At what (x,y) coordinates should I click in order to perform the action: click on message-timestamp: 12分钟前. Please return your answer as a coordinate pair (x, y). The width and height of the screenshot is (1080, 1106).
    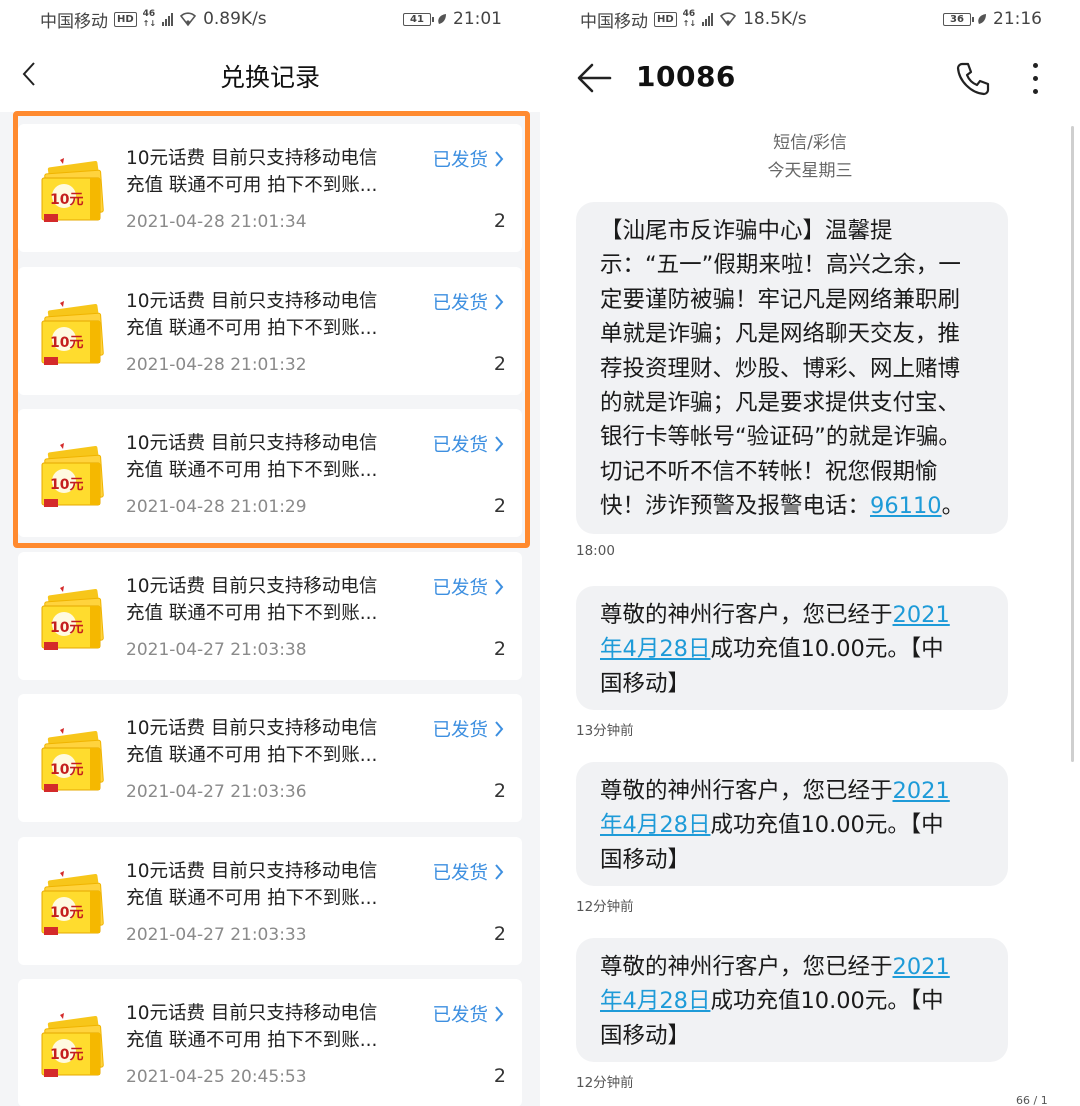
    Looking at the image, I should click on (605, 1083).